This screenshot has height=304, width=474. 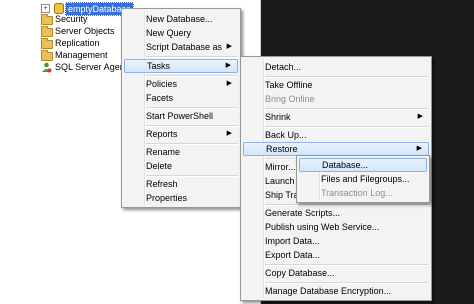 What do you see at coordinates (184, 47) in the screenshot?
I see `menu-item-label: Script Database as` at bounding box center [184, 47].